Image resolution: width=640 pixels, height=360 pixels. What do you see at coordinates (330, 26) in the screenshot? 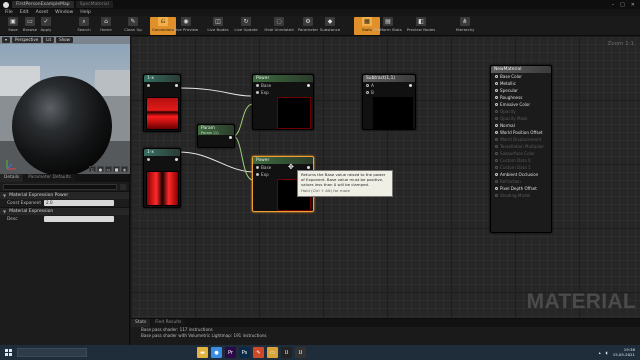
I see `toolbar-button-substance: ◆ Substance` at bounding box center [330, 26].